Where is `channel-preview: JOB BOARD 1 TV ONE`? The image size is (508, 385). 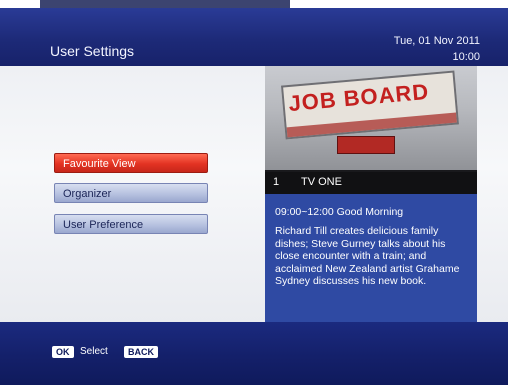
channel-preview: JOB BOARD 1 TV ONE is located at coordinates (371, 130).